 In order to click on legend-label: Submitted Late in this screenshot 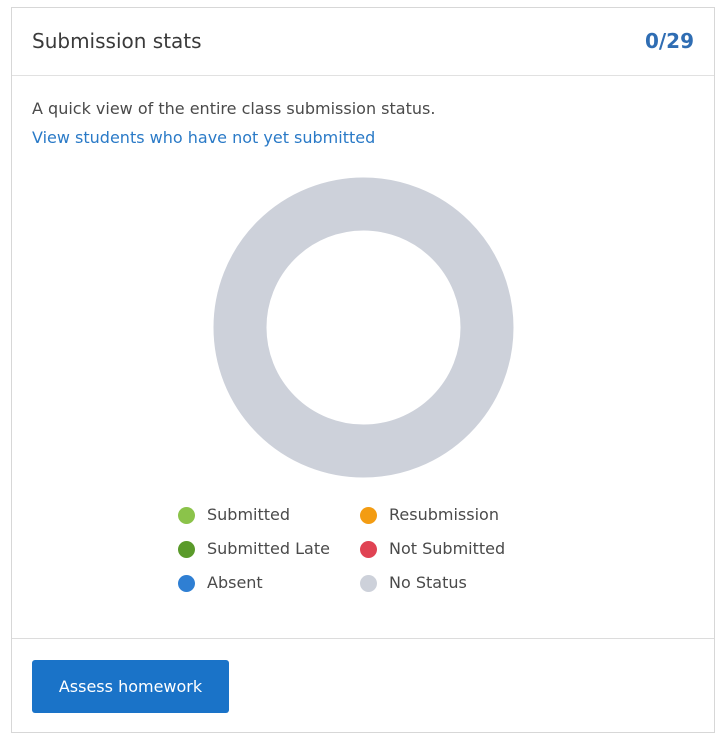, I will do `click(268, 548)`.